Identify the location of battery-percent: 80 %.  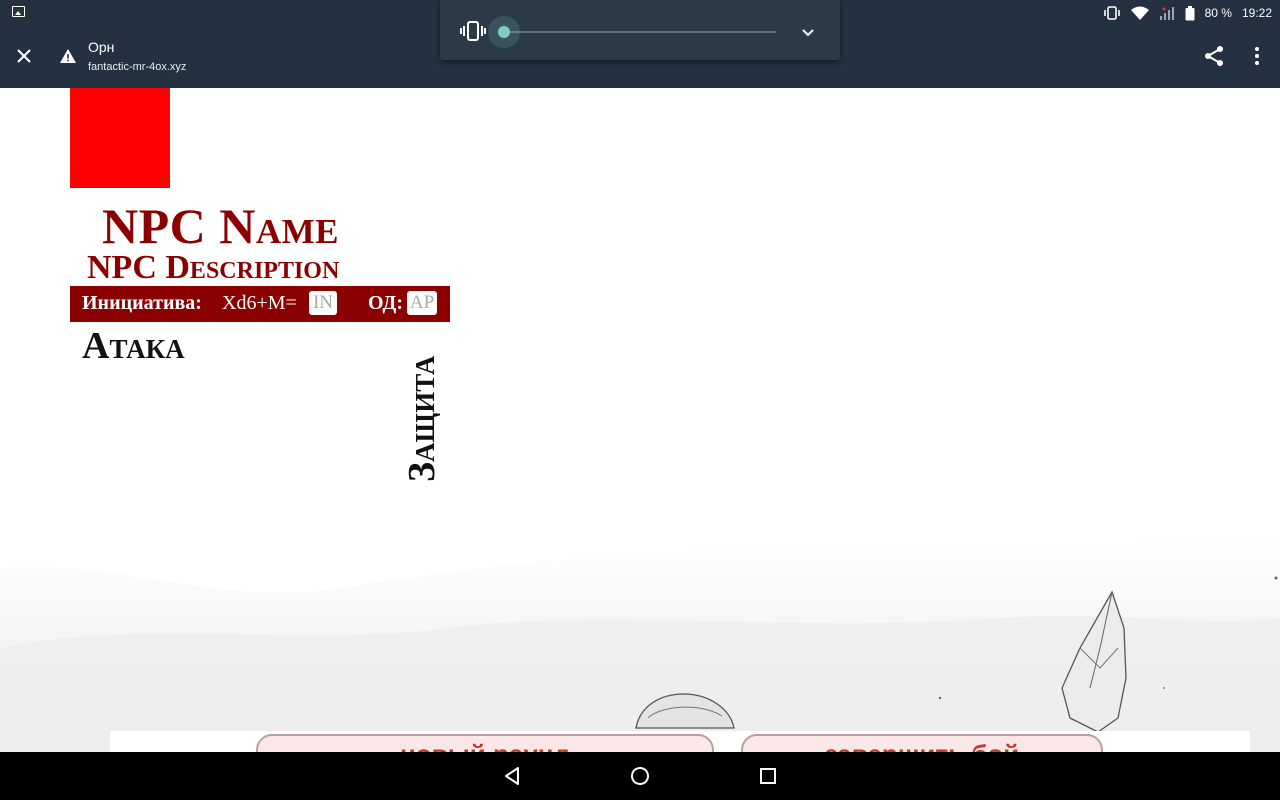
(1218, 13).